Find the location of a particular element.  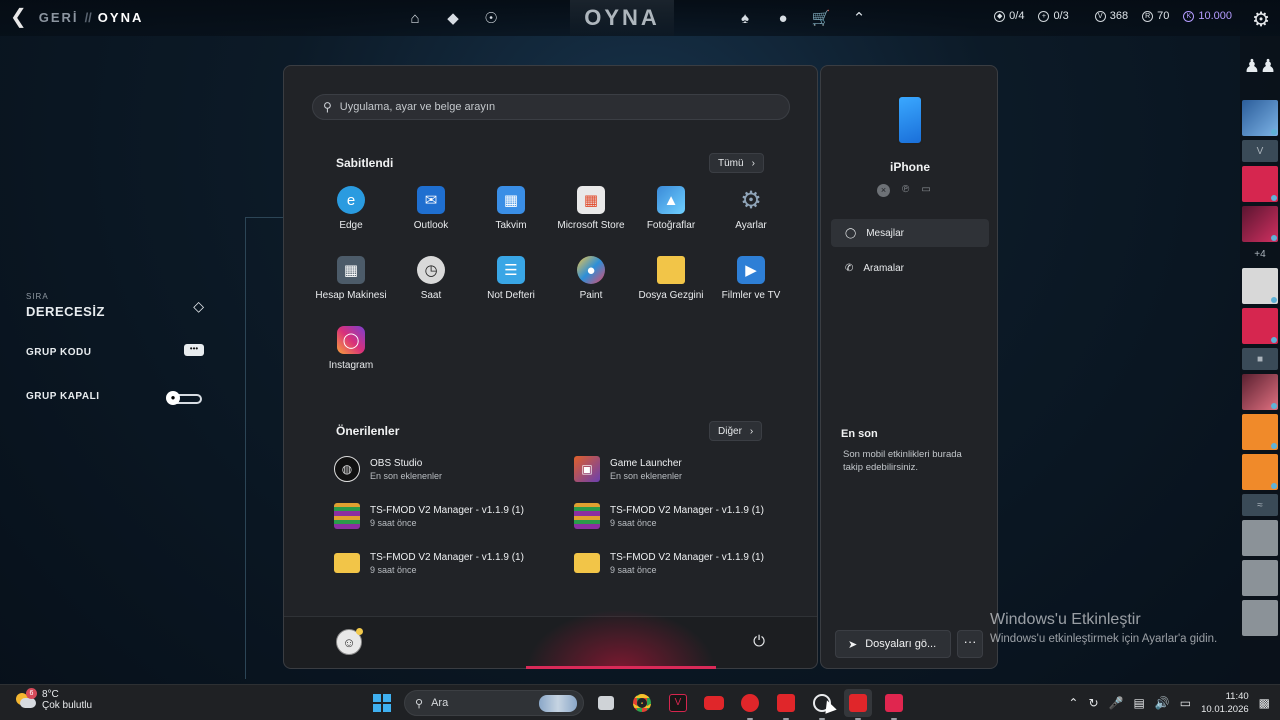

all-apps-button: Tümü › is located at coordinates (736, 163).